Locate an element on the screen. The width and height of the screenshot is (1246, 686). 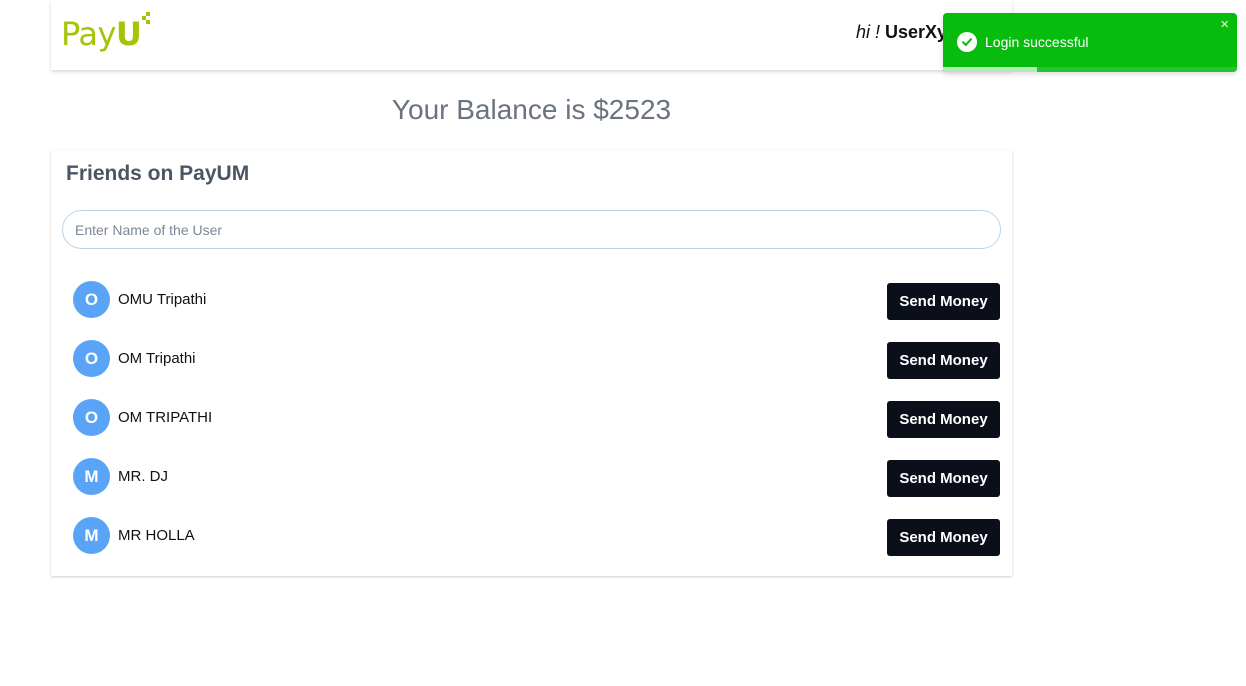
user-greeting: hi ! UserXy is located at coordinates (901, 32).